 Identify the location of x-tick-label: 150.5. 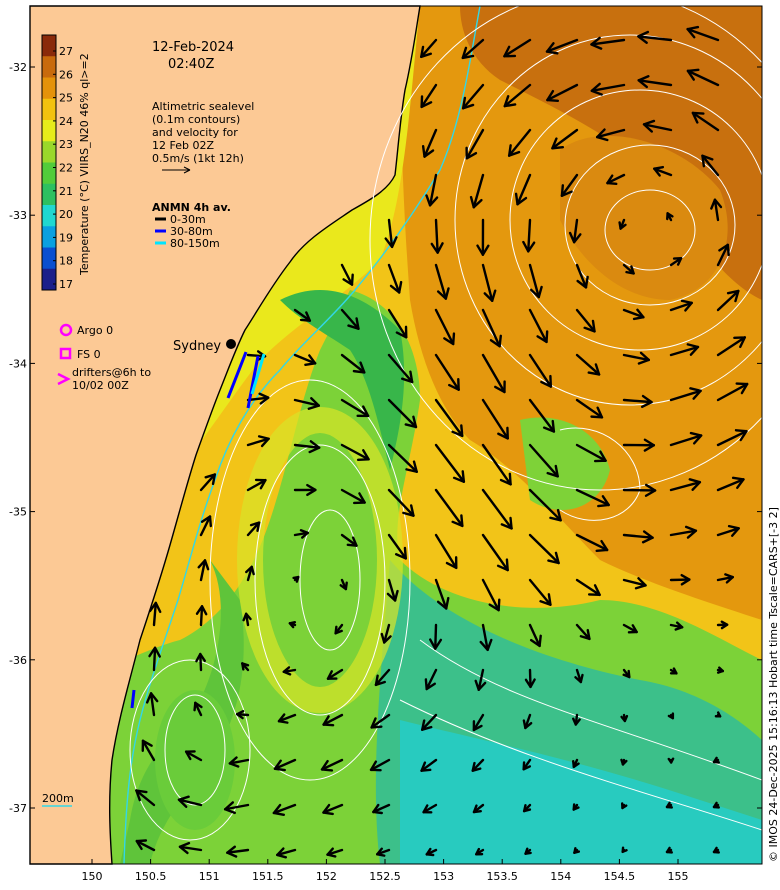
(151, 876).